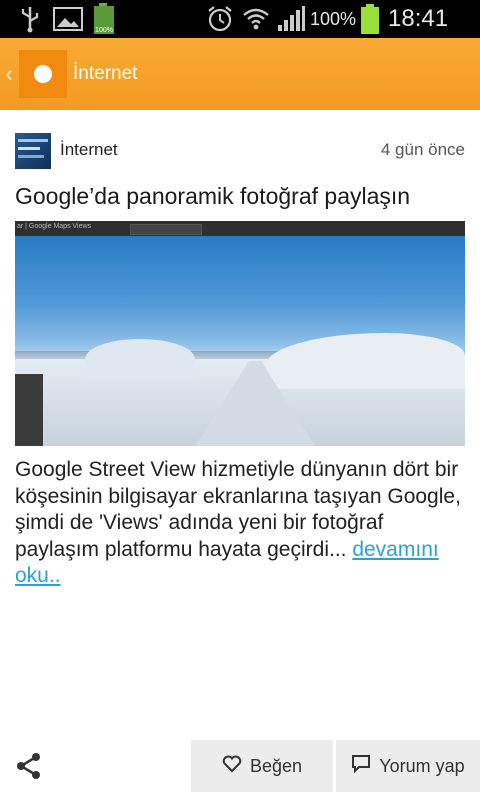 The height and width of the screenshot is (800, 480). What do you see at coordinates (422, 765) in the screenshot?
I see `comment-label: Yorum yap` at bounding box center [422, 765].